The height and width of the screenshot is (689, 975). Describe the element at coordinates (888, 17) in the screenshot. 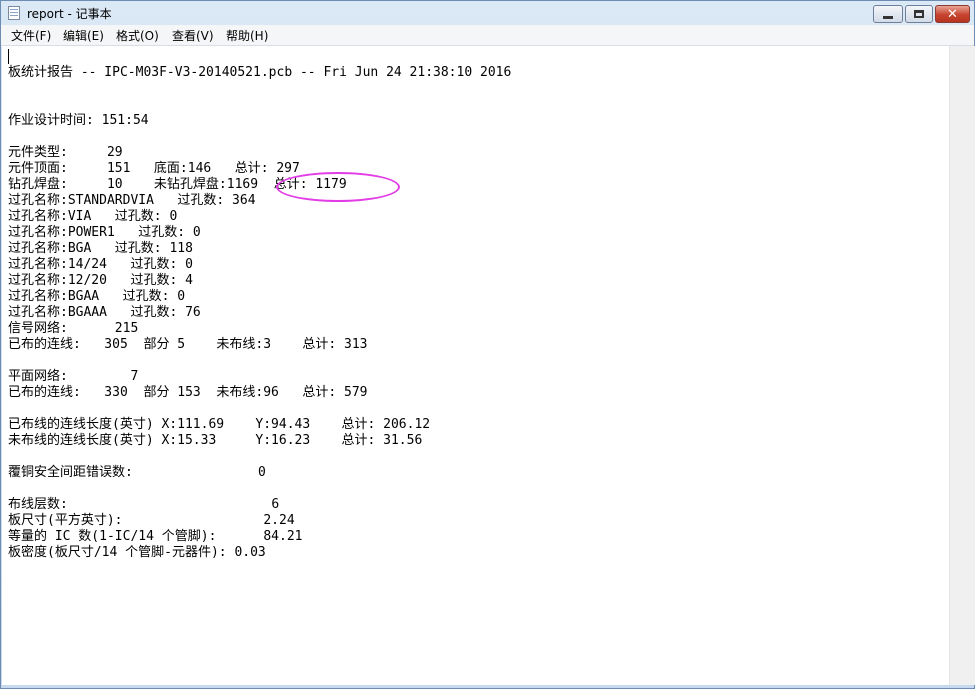

I see `minimize-icon` at that location.